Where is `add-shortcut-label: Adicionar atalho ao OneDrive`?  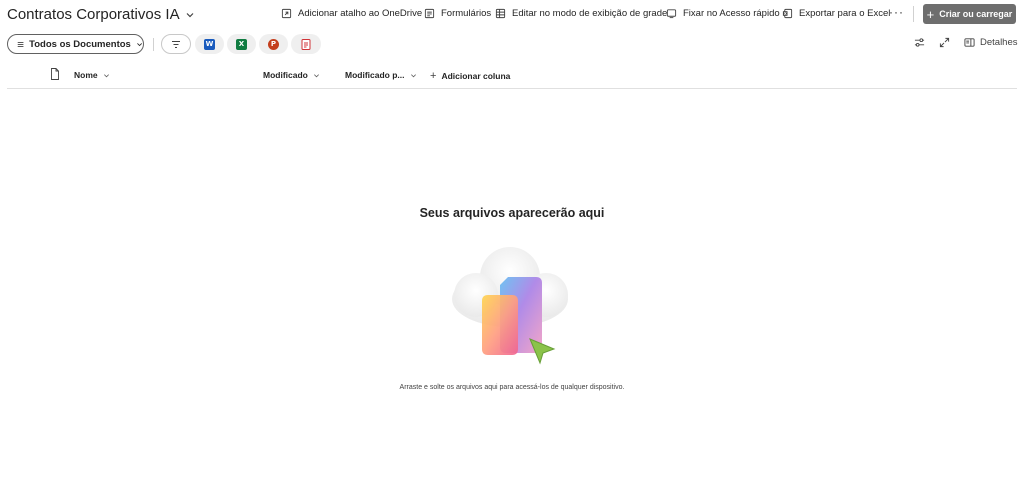 add-shortcut-label: Adicionar atalho ao OneDrive is located at coordinates (360, 13).